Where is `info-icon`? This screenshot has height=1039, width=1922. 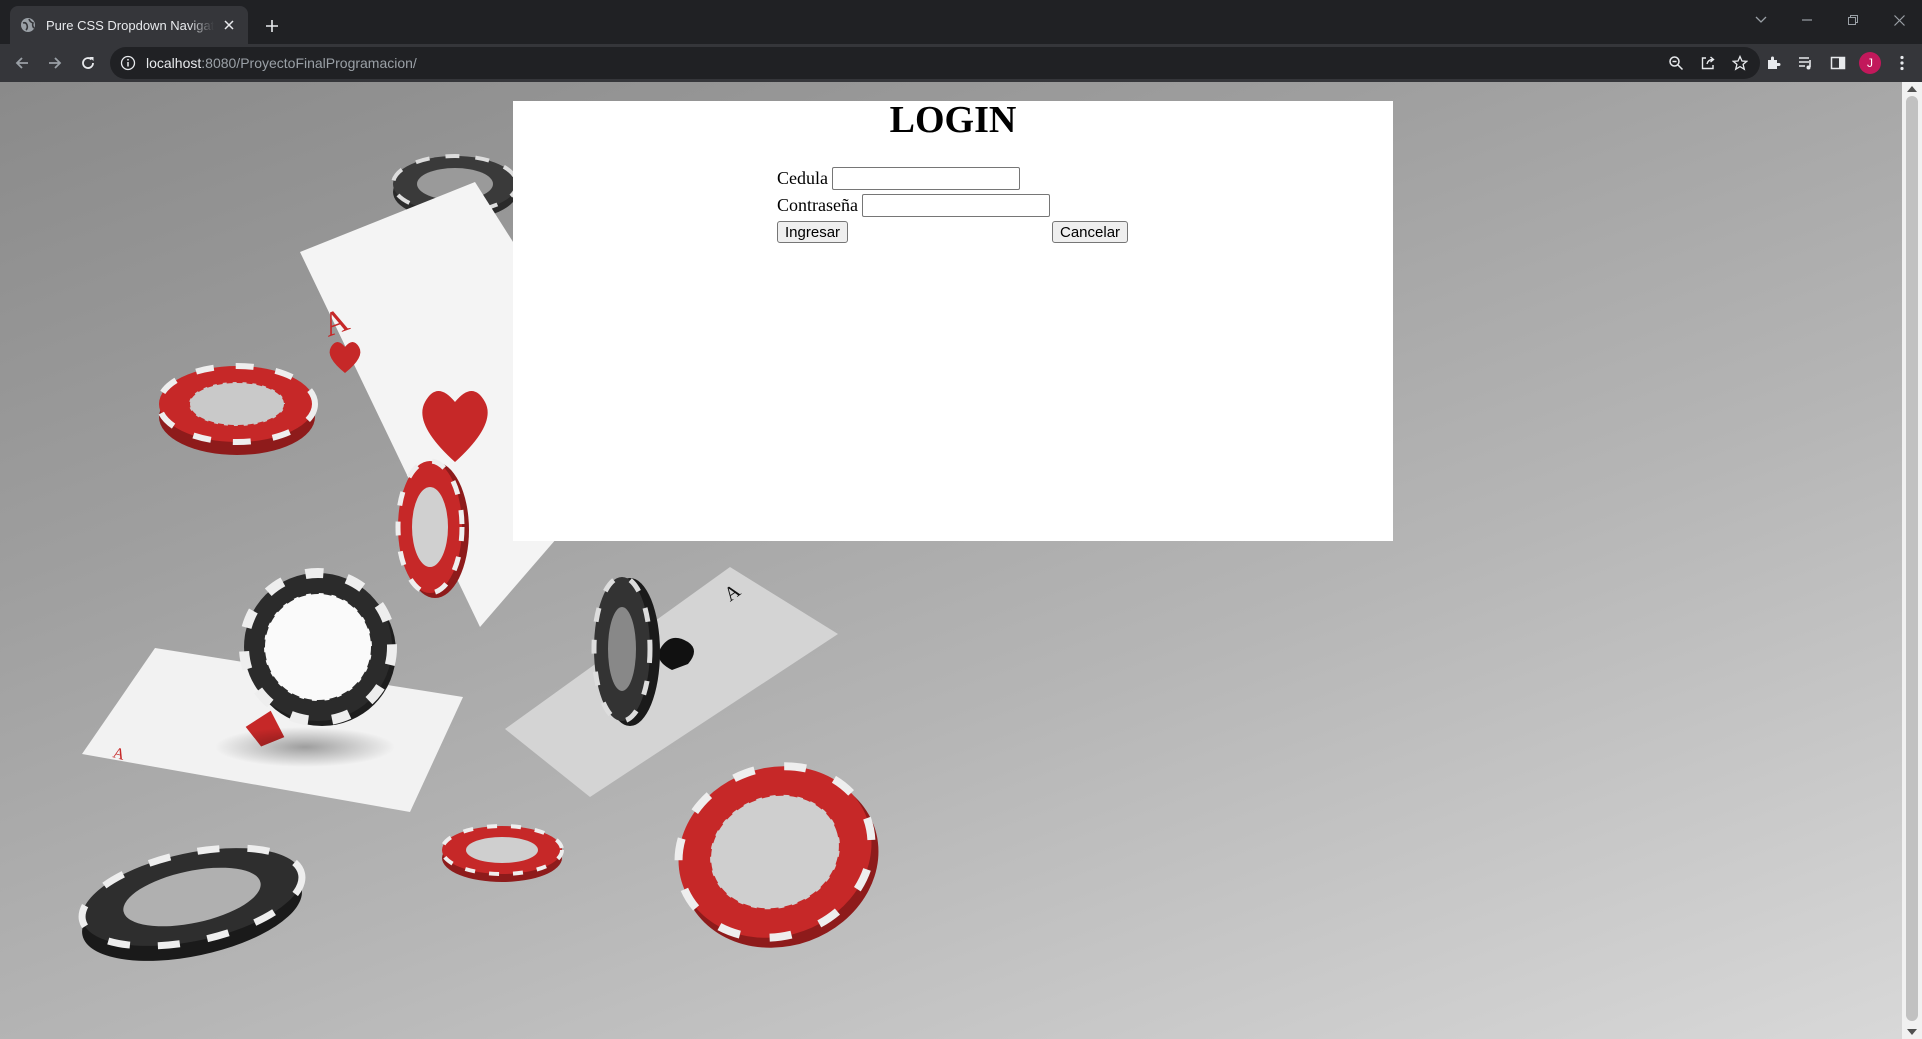 info-icon is located at coordinates (128, 63).